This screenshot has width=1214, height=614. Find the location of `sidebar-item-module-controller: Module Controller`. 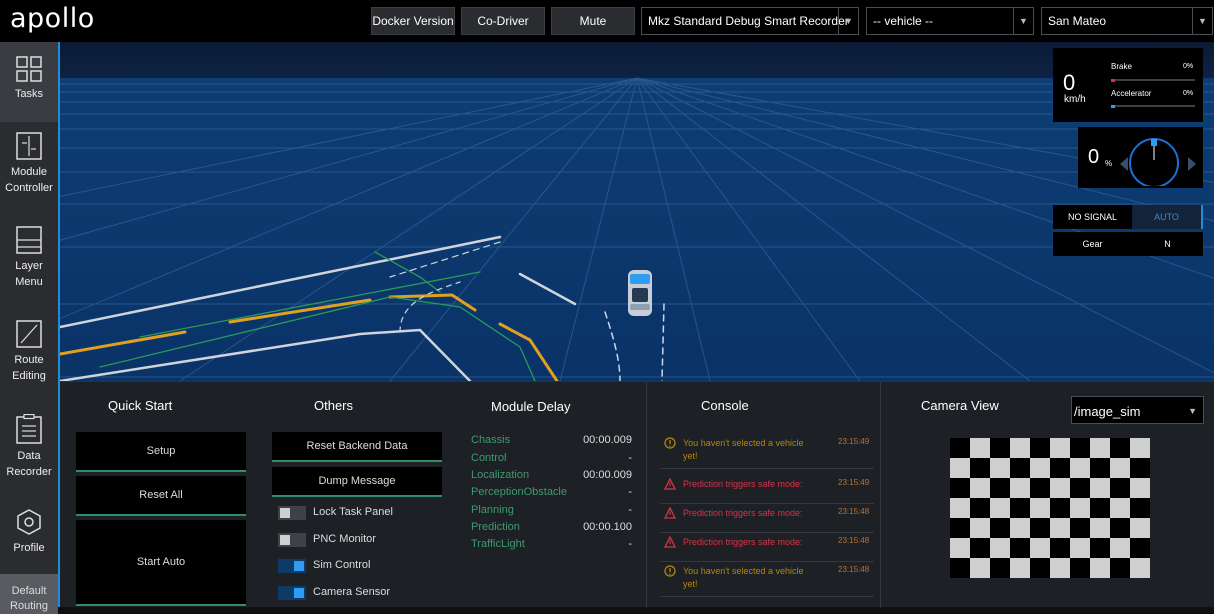

sidebar-item-module-controller: Module Controller is located at coordinates (29, 172).